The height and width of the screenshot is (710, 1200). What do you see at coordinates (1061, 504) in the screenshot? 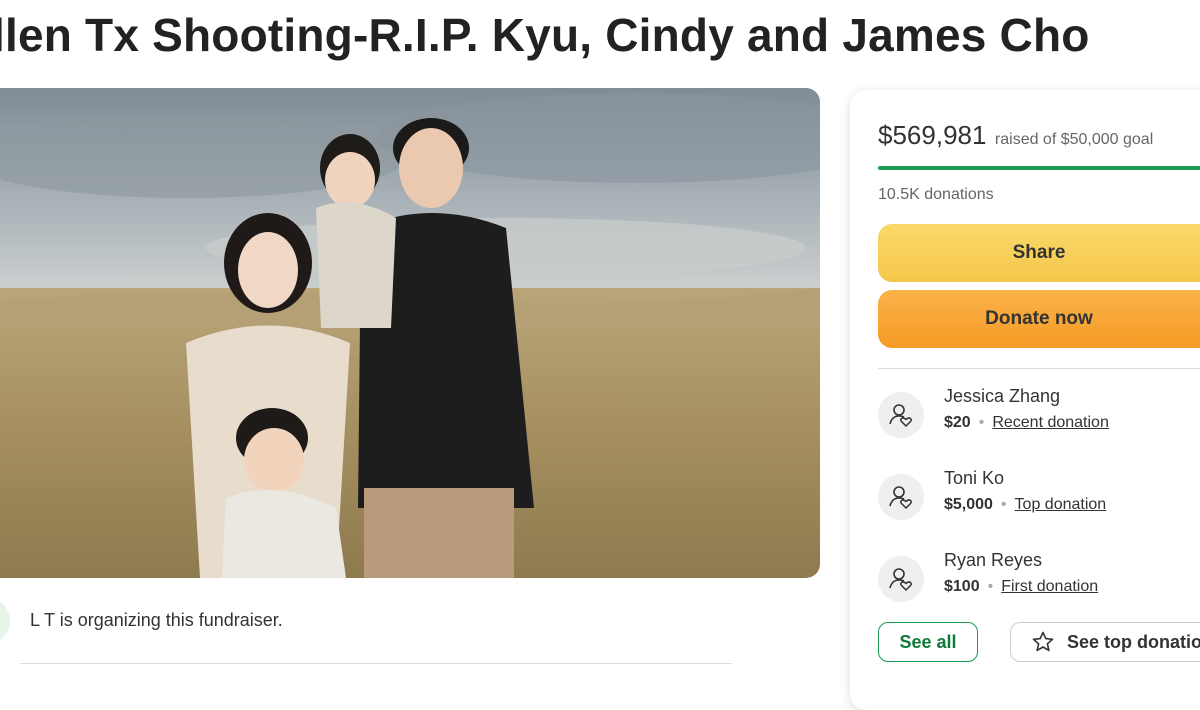
I see `donor-tag-link: Top donation` at bounding box center [1061, 504].